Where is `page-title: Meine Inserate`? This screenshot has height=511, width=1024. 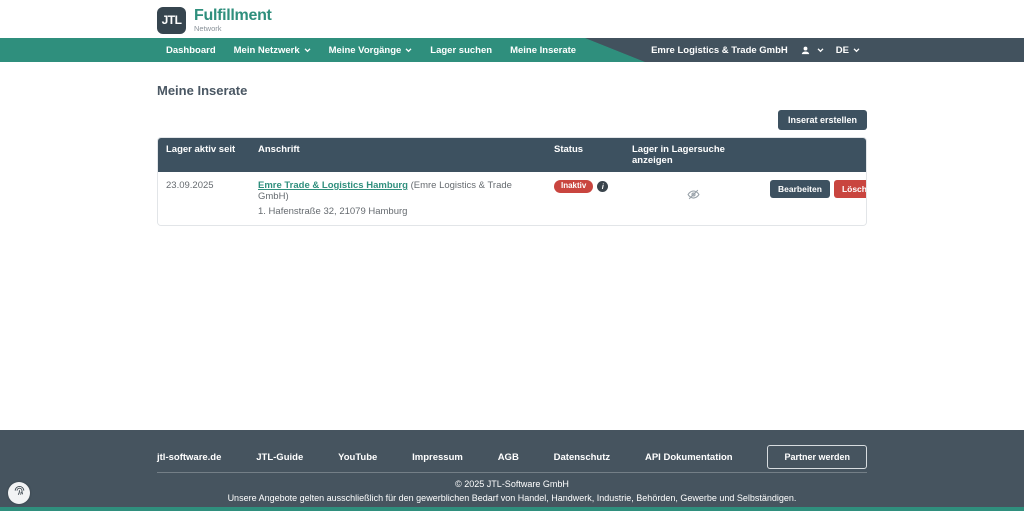
page-title: Meine Inserate is located at coordinates (202, 90).